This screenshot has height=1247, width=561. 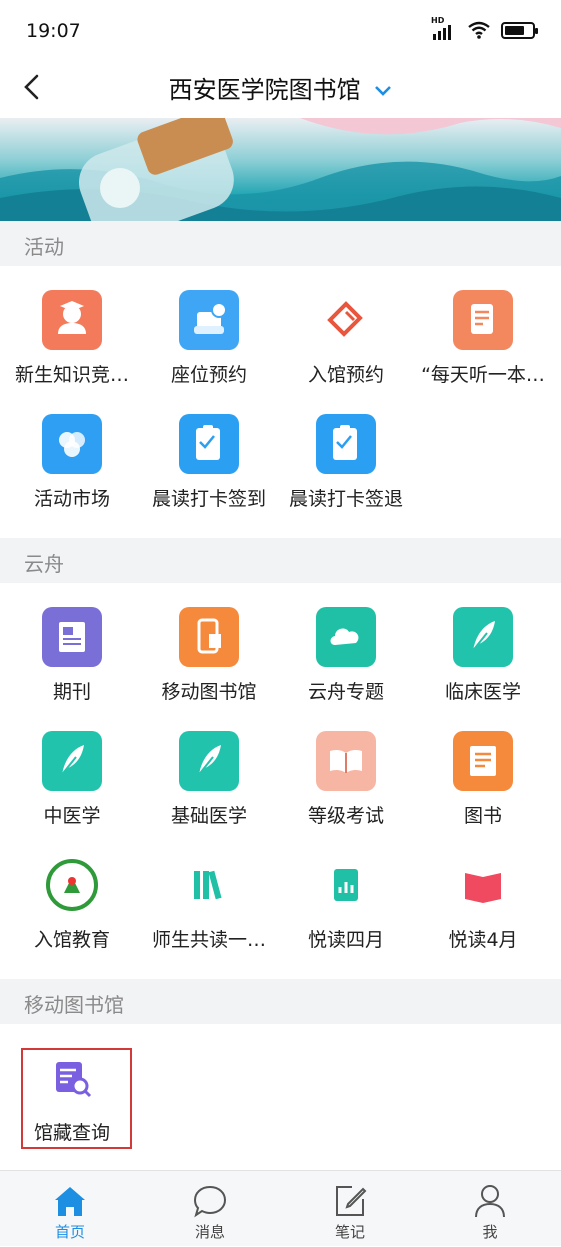 I want to click on grid-item-label: 期刊, so click(x=71, y=692).